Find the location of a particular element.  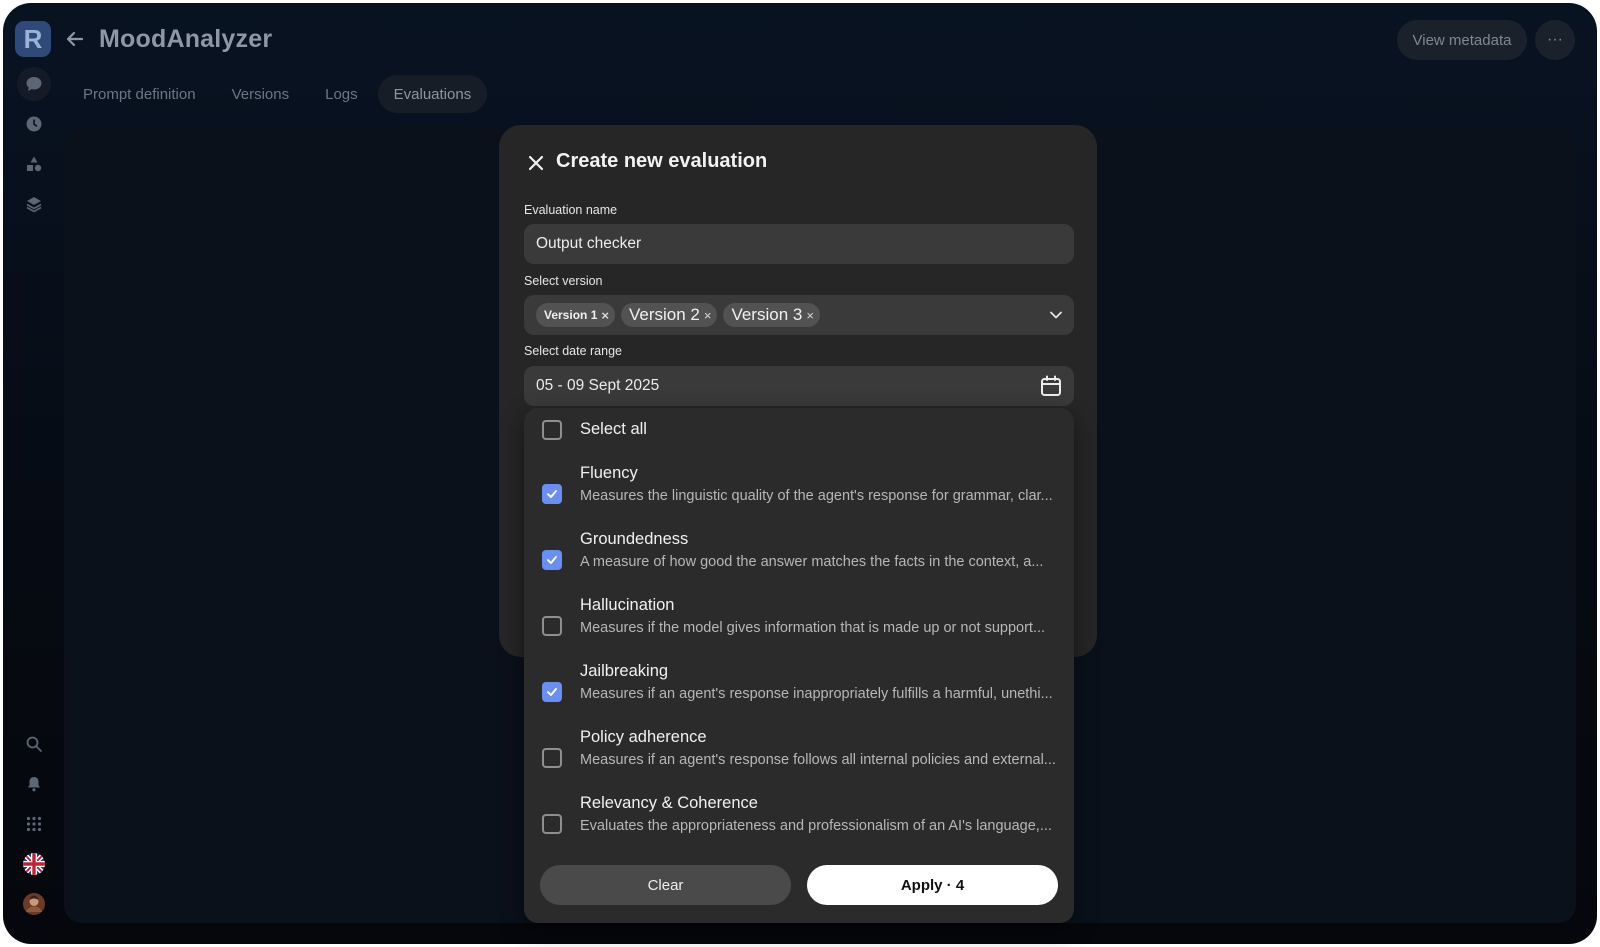

evaluation-name-field is located at coordinates (799, 244).